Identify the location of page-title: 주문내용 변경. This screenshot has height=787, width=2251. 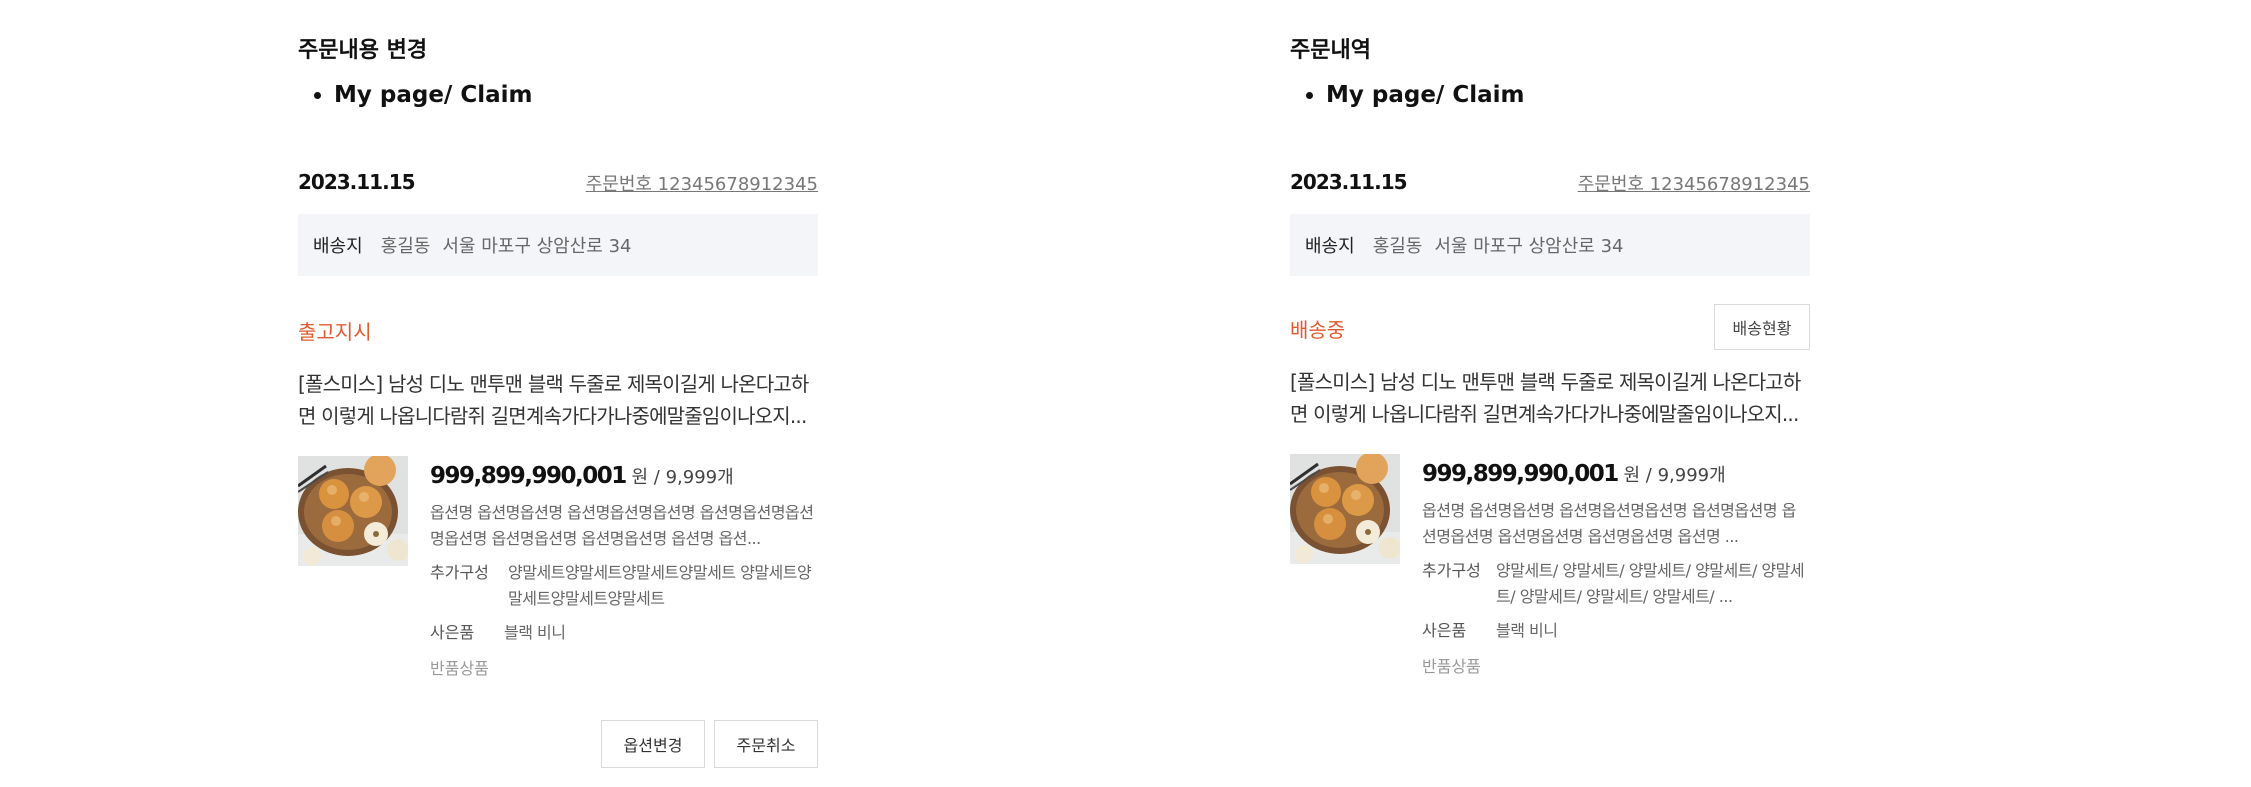
(363, 50).